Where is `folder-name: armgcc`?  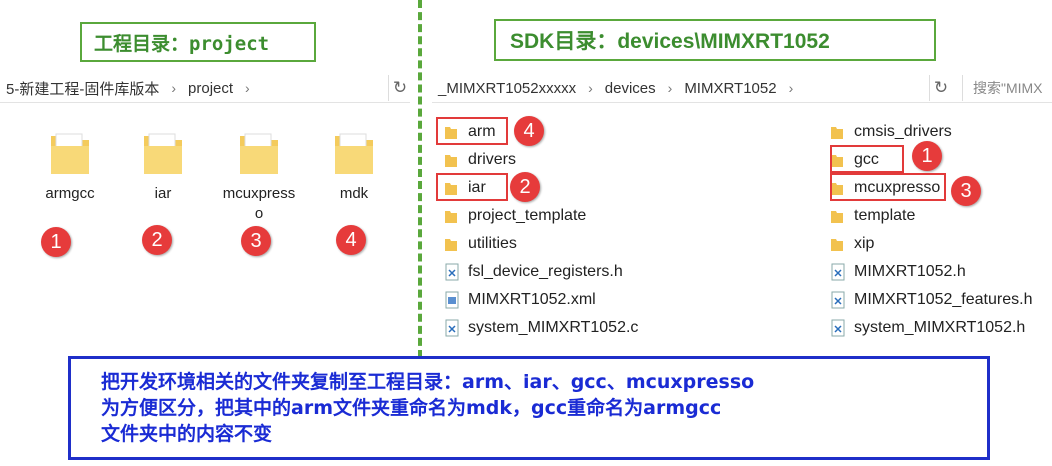 folder-name: armgcc is located at coordinates (70, 193).